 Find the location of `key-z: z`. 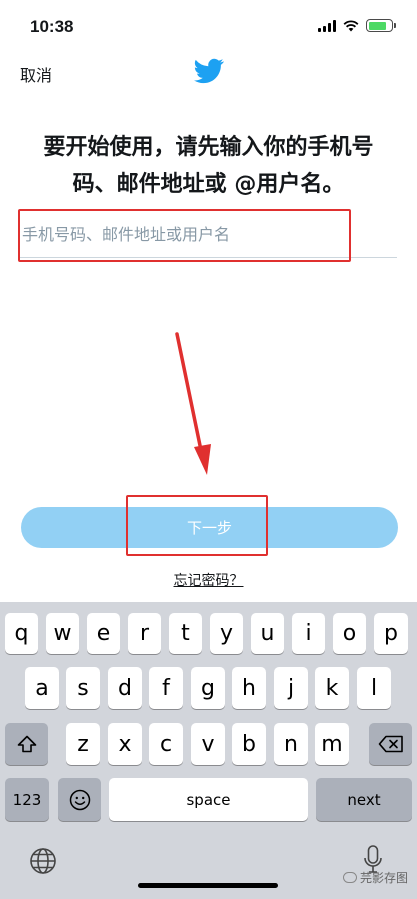

key-z: z is located at coordinates (83, 744).